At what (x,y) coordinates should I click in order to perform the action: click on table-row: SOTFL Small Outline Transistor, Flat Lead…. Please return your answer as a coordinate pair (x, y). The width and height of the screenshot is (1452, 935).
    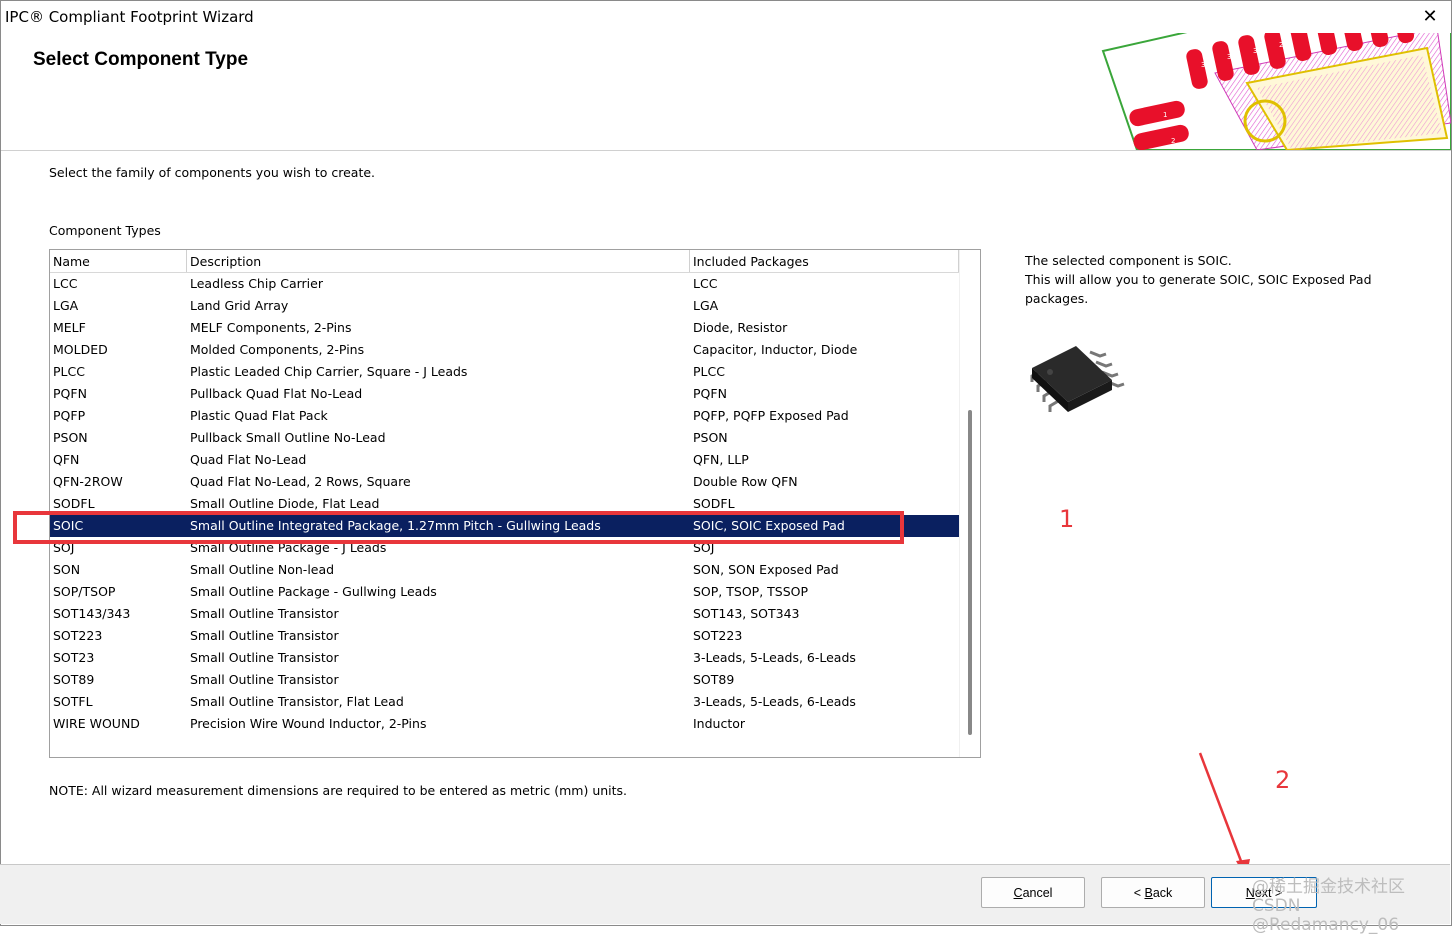
    Looking at the image, I should click on (504, 702).